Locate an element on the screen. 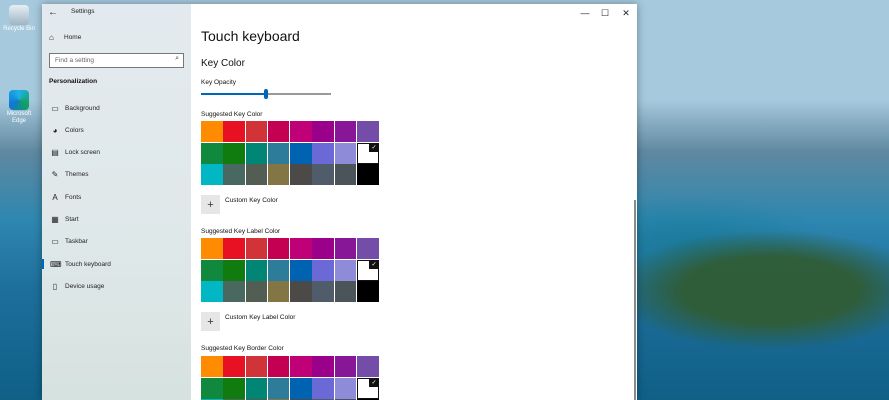  slider-thumb is located at coordinates (266, 94).